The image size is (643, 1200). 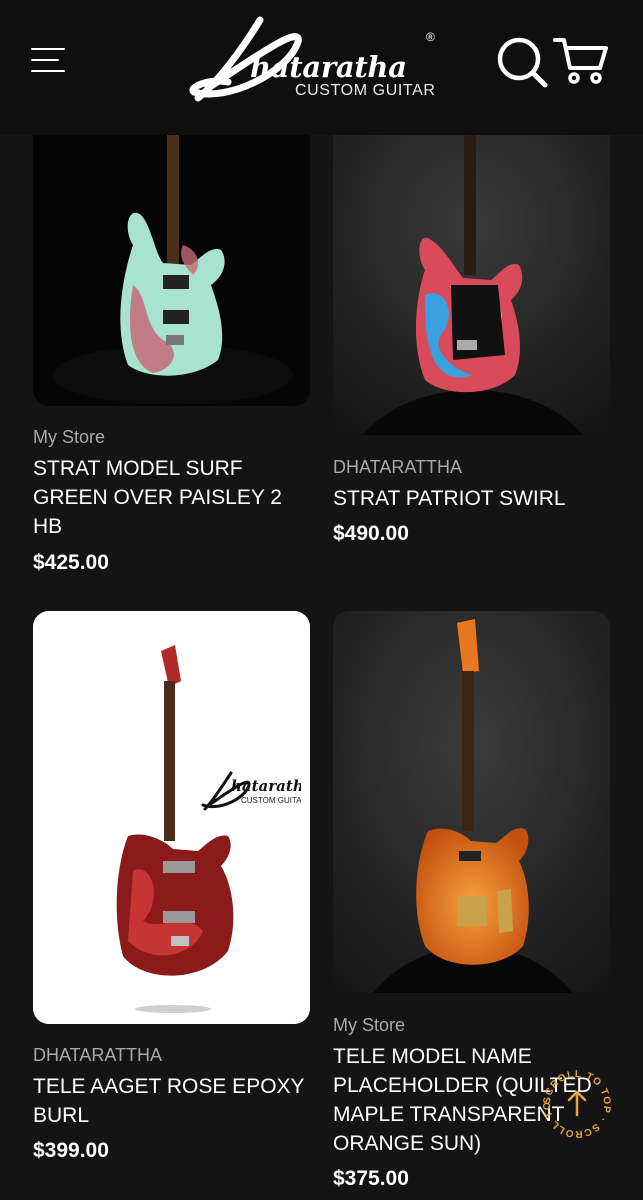 I want to click on scroll-to-top-button: SCROLL TO TOP · SCROLL TO TOP ·, so click(x=575, y=1100).